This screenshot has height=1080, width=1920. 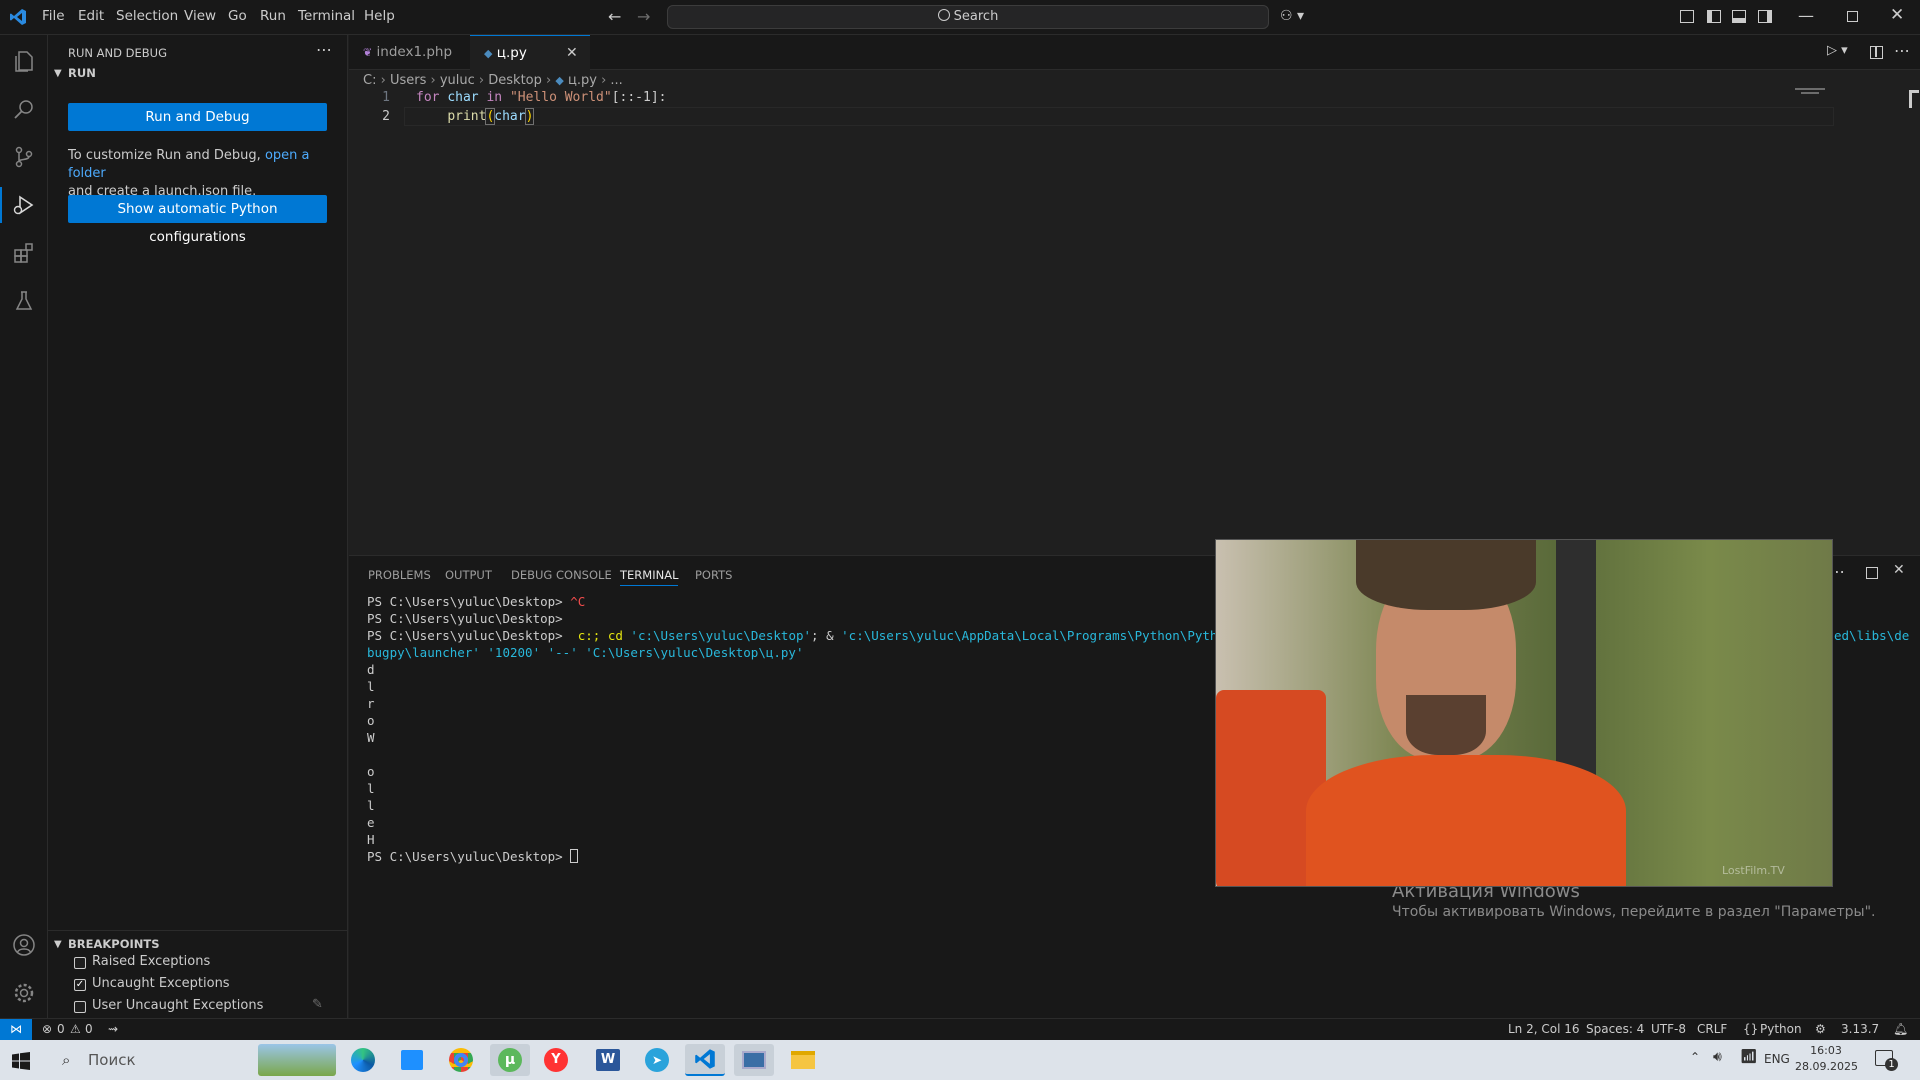 I want to click on show-python-configs-button: Show automatic Python configurations, so click(x=197, y=220).